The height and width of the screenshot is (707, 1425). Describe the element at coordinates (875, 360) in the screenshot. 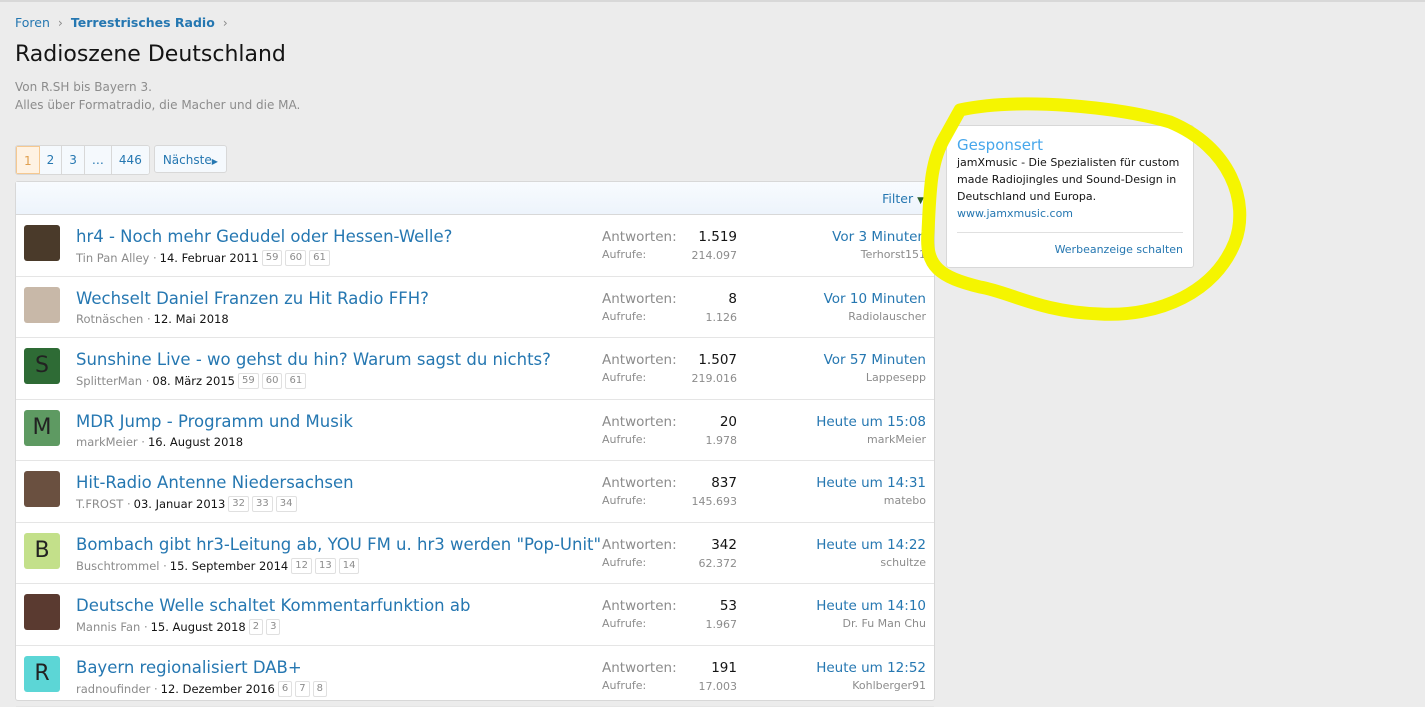

I see `last-post-time: Vor 57 Minuten` at that location.